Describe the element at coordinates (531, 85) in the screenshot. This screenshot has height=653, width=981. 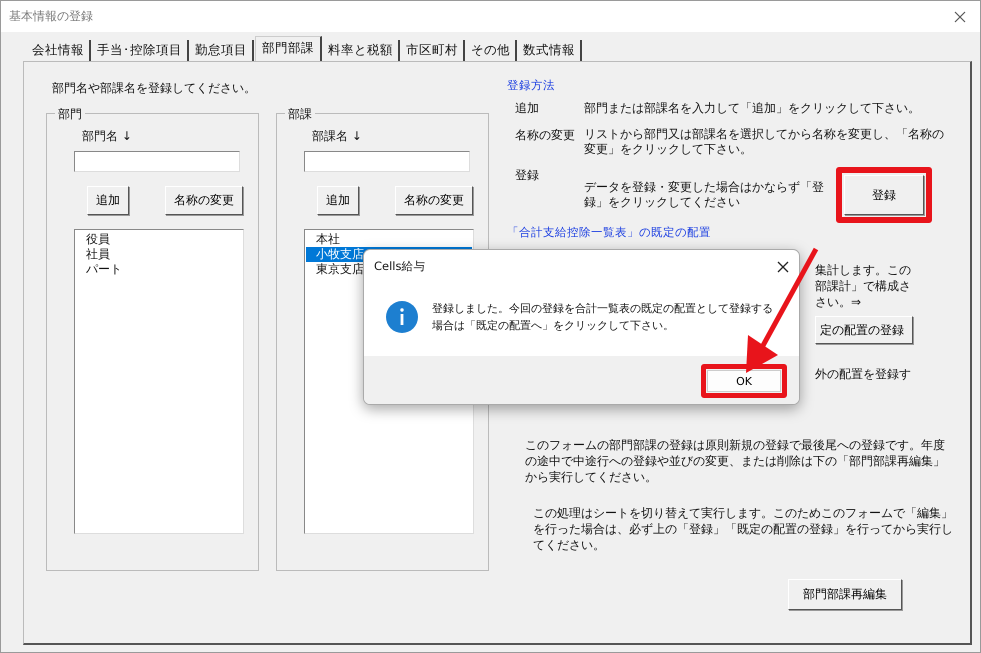
I see `section-heading: 登録方法` at that location.